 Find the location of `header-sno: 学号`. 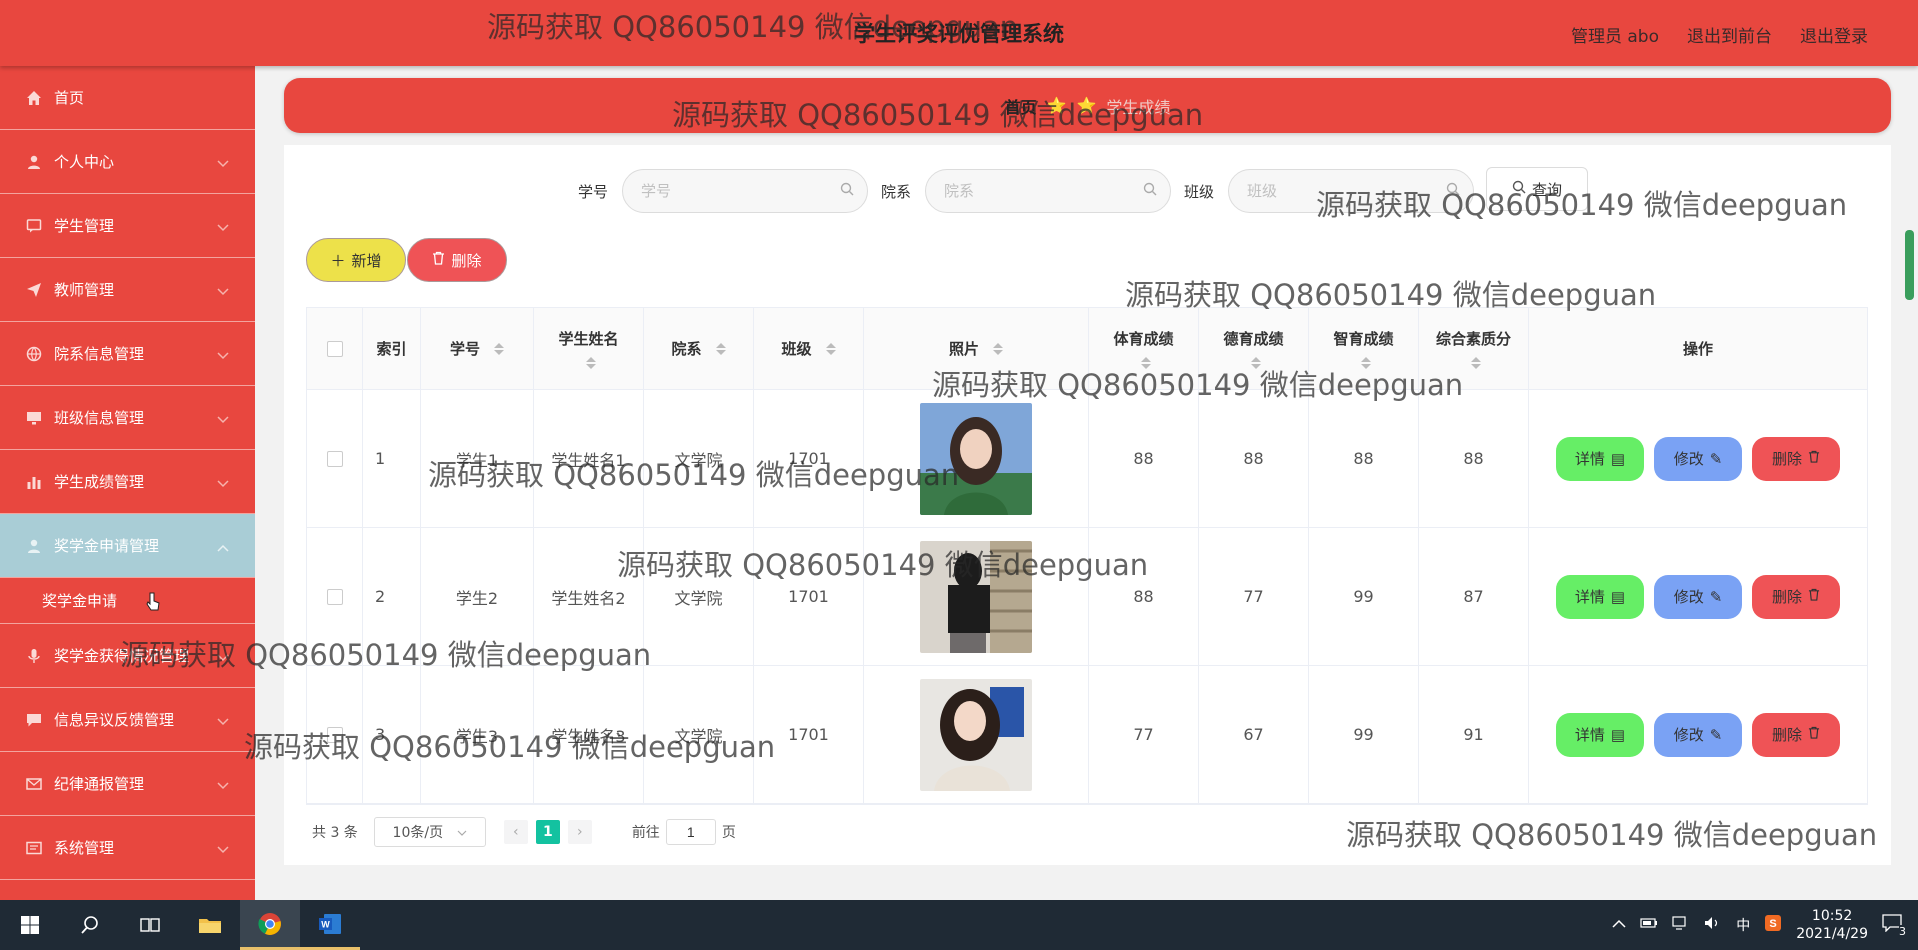

header-sno: 学号 is located at coordinates (477, 348).